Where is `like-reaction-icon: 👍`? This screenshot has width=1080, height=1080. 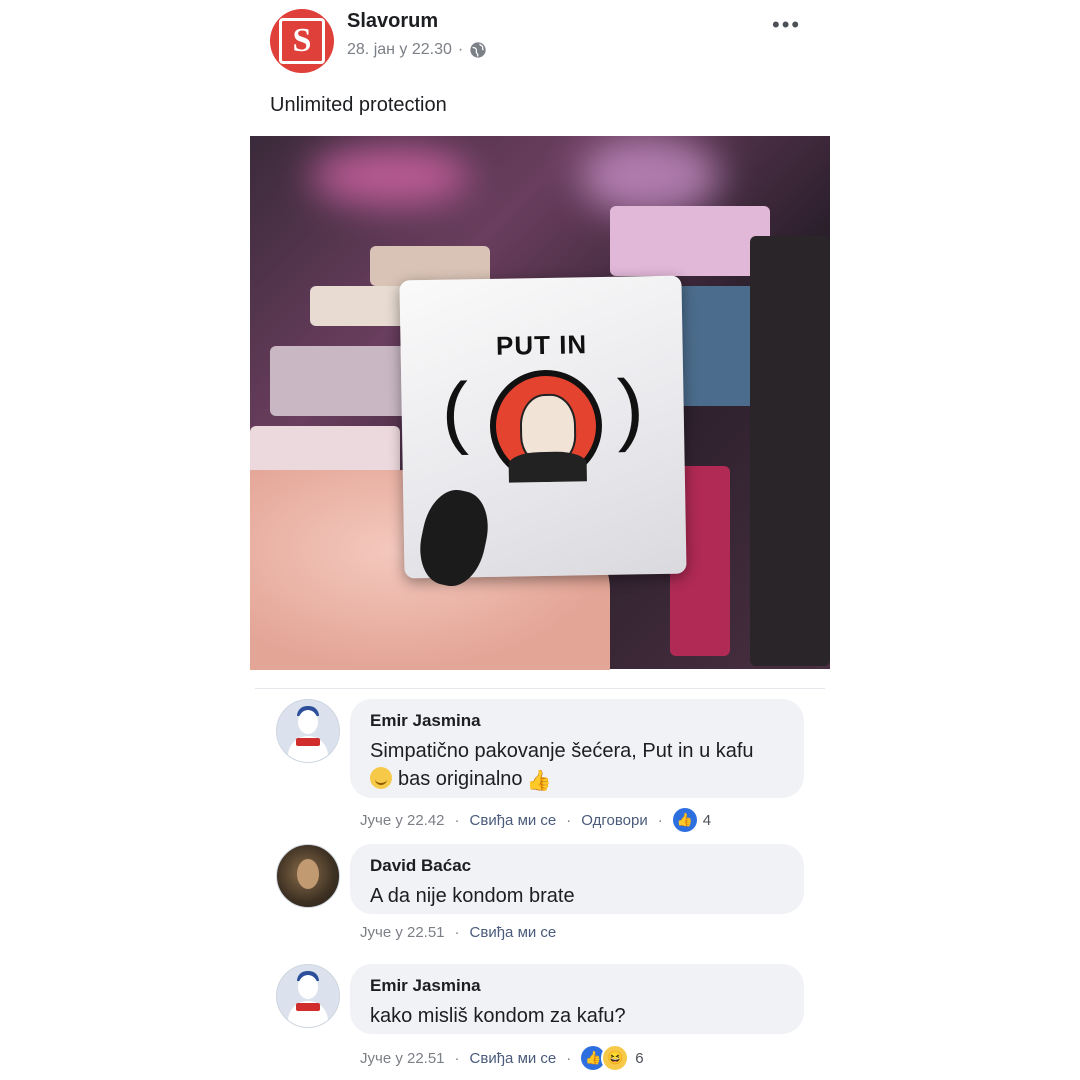 like-reaction-icon: 👍 is located at coordinates (684, 820).